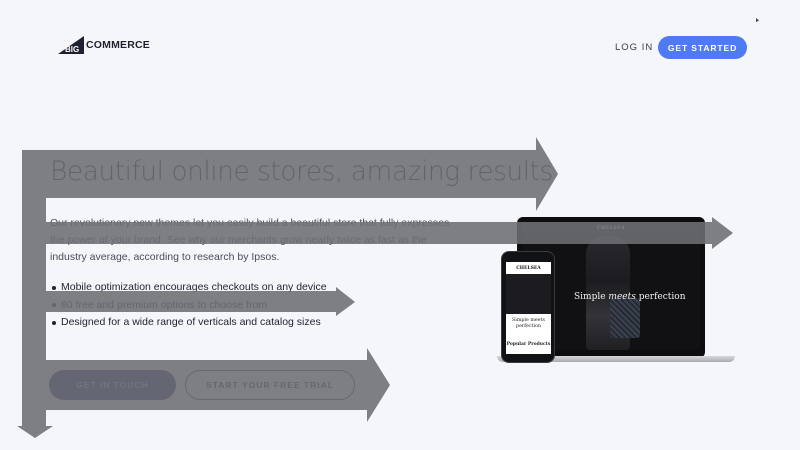  I want to click on tagline-em: meets, so click(622, 297).